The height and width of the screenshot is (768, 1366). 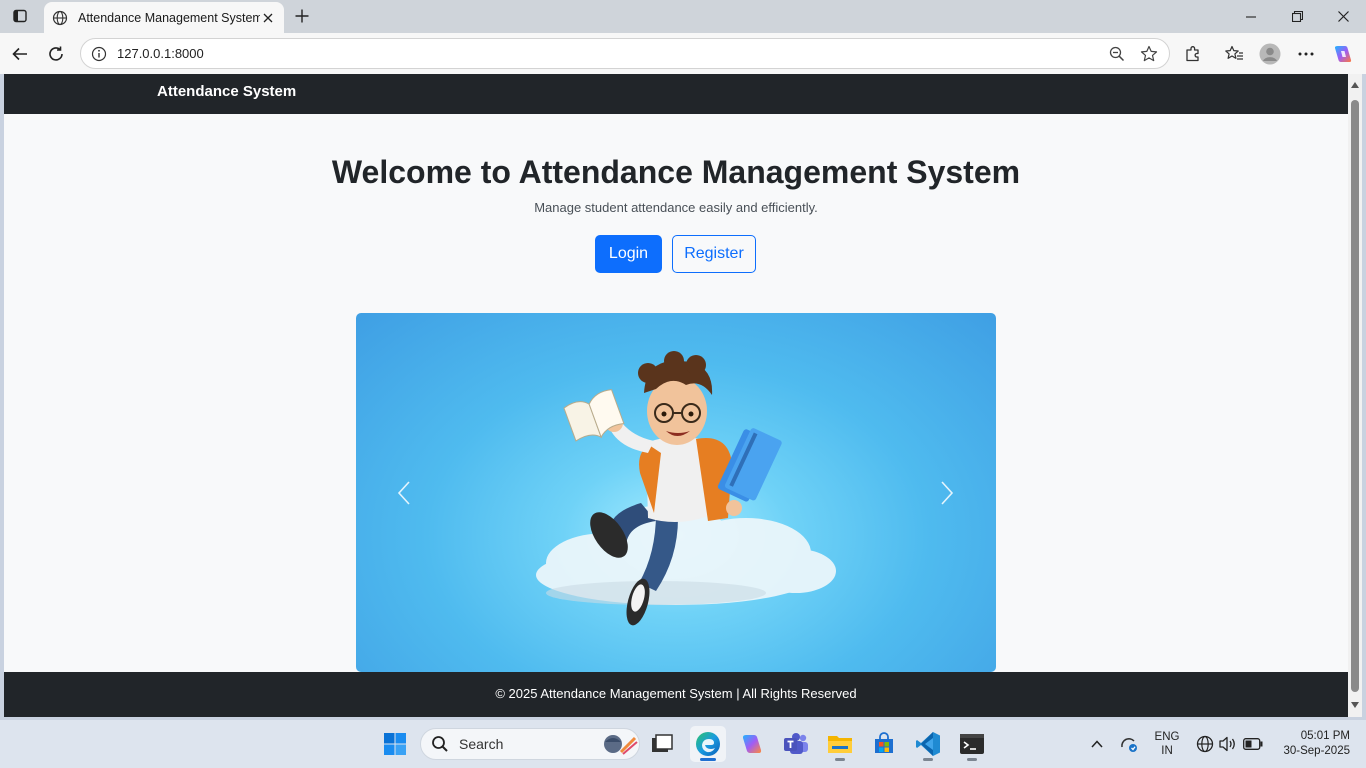 What do you see at coordinates (611, 53) in the screenshot?
I see `address-url: 127.0.0.1:8000` at bounding box center [611, 53].